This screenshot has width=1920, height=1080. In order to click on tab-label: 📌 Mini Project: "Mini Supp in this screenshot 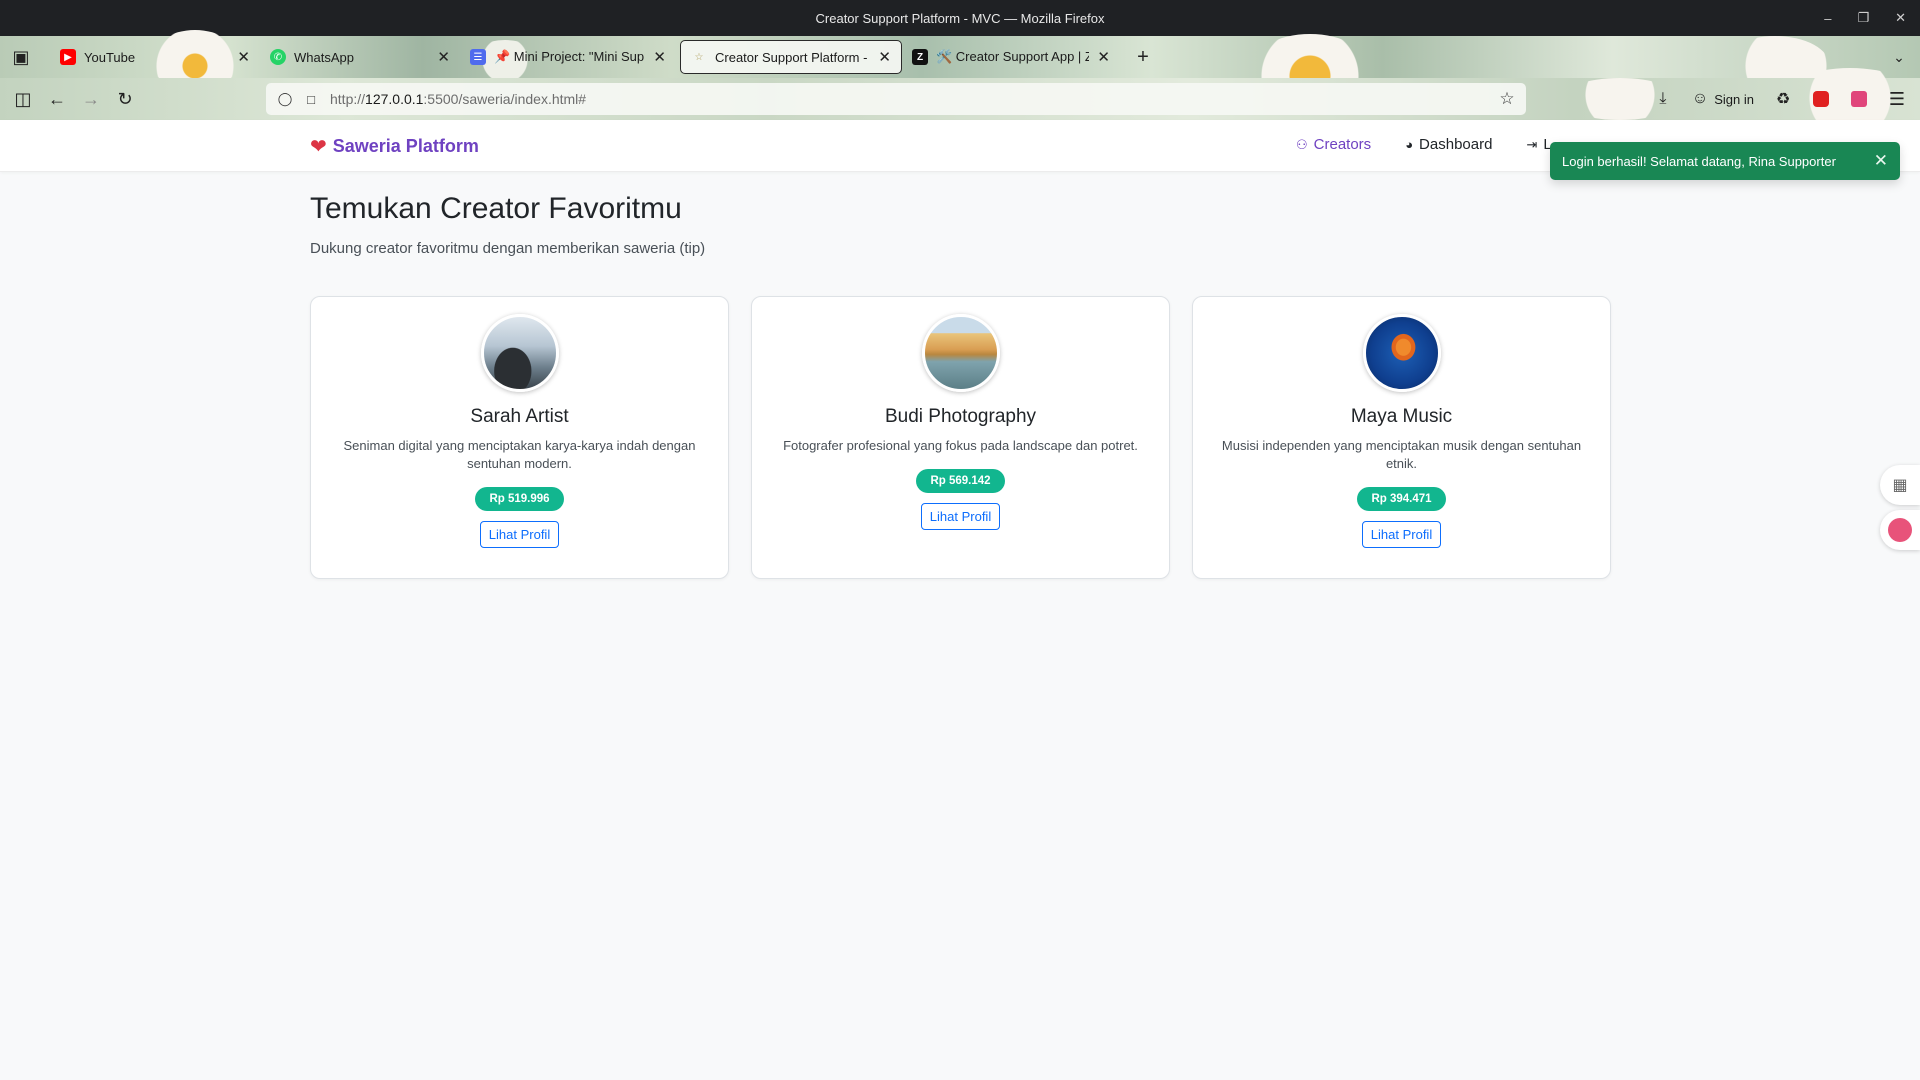, I will do `click(570, 56)`.